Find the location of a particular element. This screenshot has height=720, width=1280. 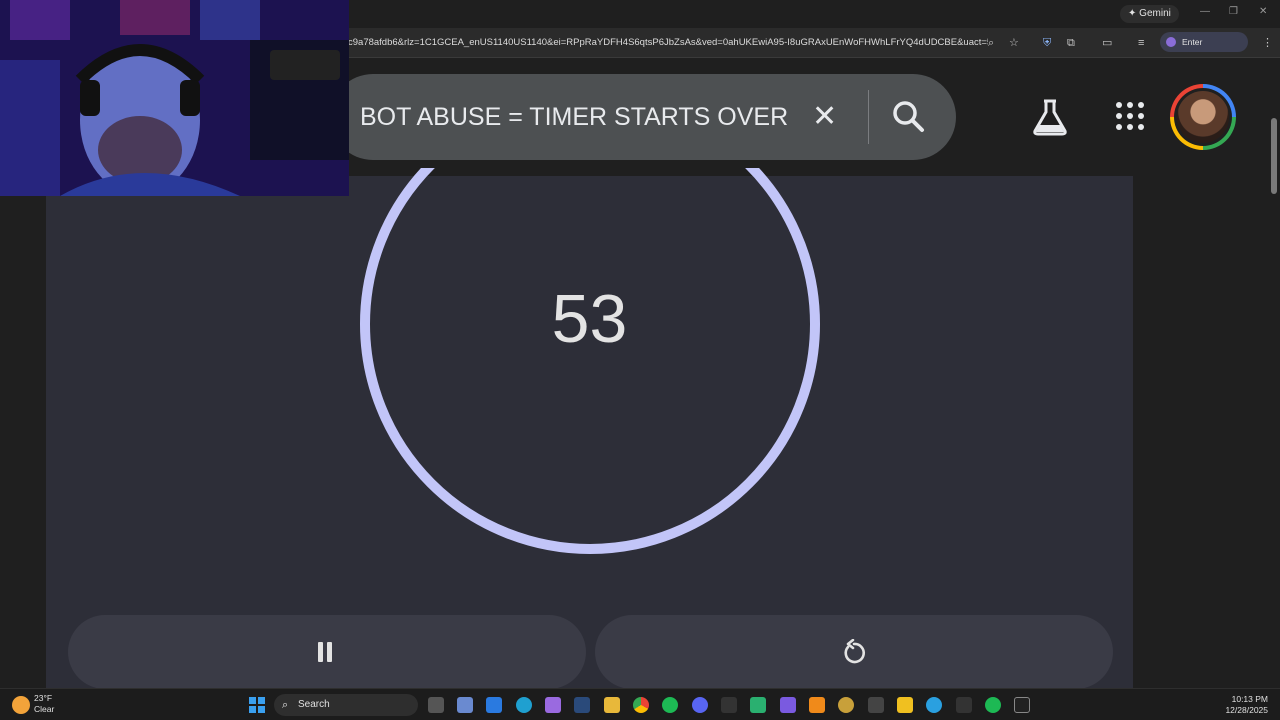

vlc-icon is located at coordinates (817, 705).